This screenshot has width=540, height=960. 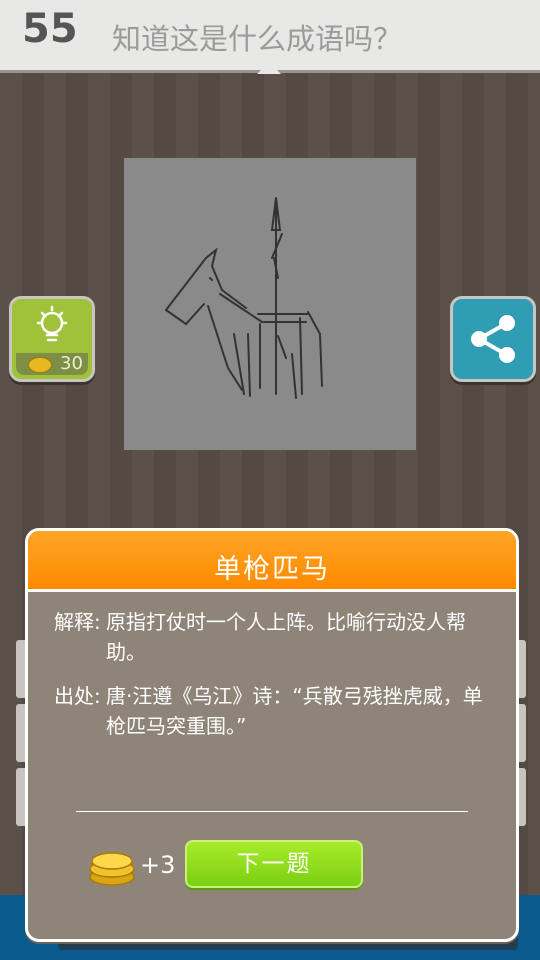 What do you see at coordinates (158, 865) in the screenshot?
I see `coin-reward: +3` at bounding box center [158, 865].